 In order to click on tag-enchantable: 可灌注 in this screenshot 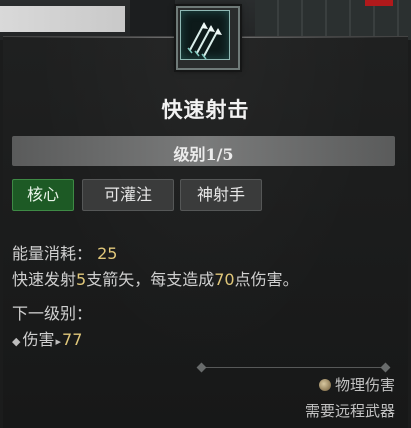, I will do `click(128, 195)`.